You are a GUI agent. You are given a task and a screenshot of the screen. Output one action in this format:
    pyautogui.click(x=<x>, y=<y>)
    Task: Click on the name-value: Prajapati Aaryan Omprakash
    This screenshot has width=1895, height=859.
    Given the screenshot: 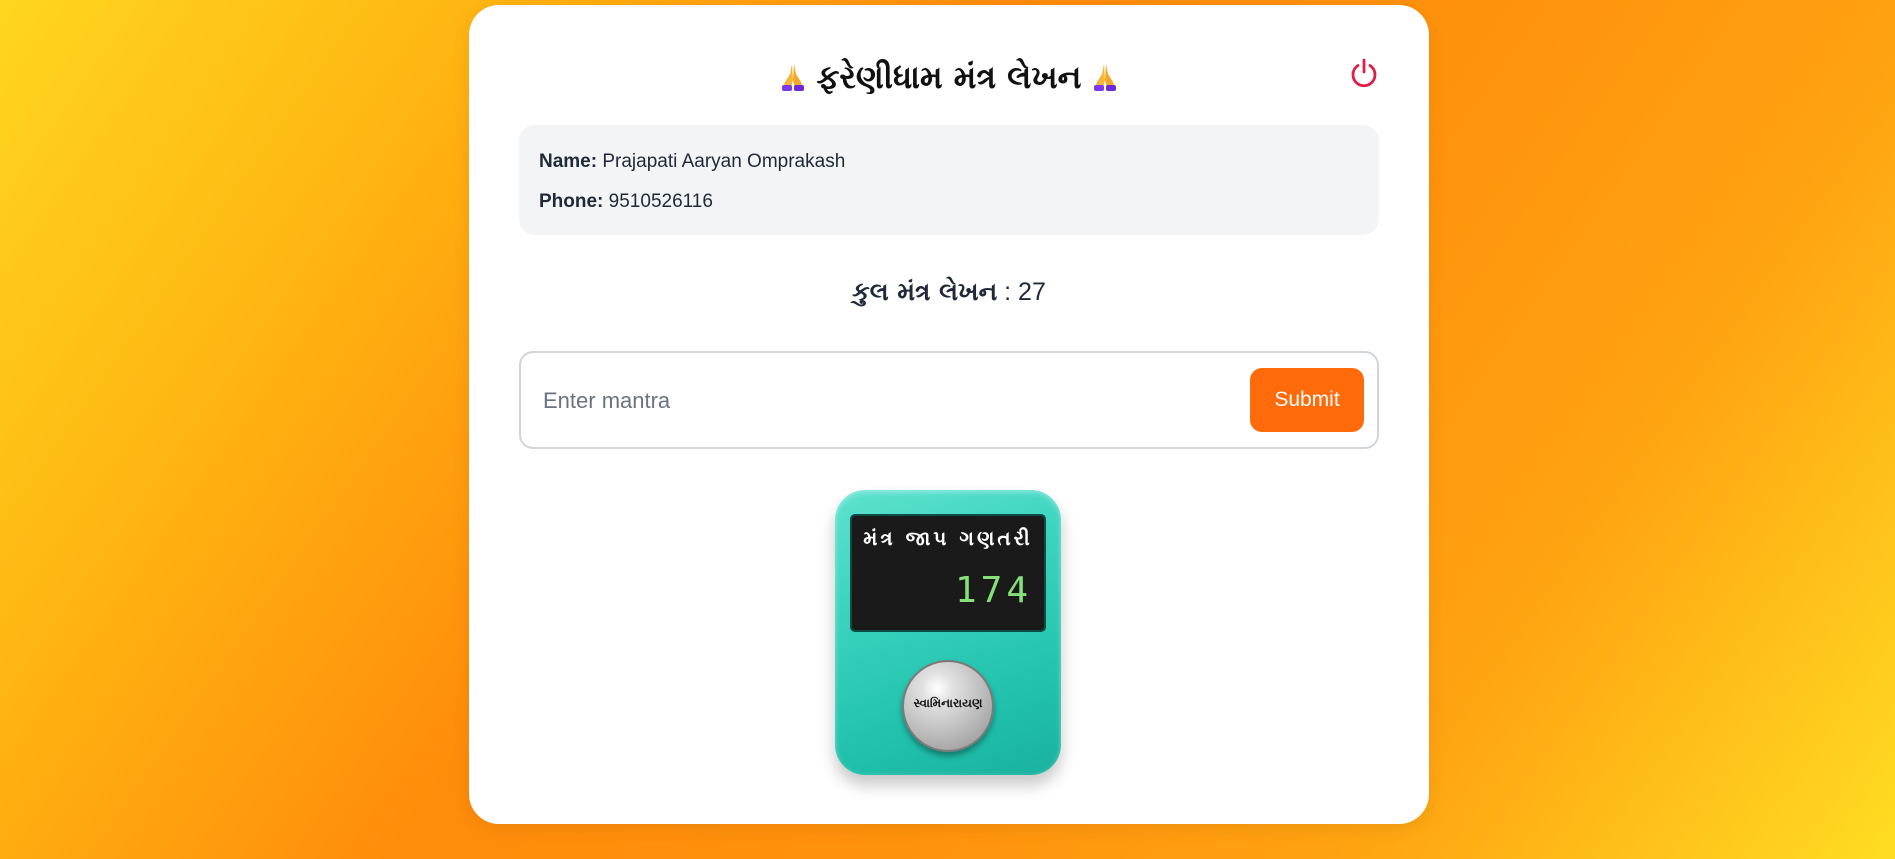 What is the action you would take?
    pyautogui.click(x=724, y=161)
    